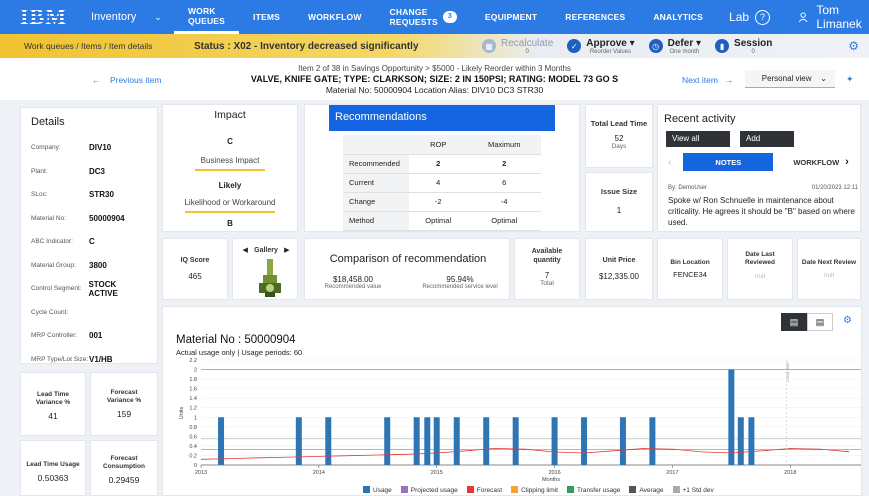 The height and width of the screenshot is (496, 869). Describe the element at coordinates (729, 80) in the screenshot. I see `arrow-right-icon: →` at that location.